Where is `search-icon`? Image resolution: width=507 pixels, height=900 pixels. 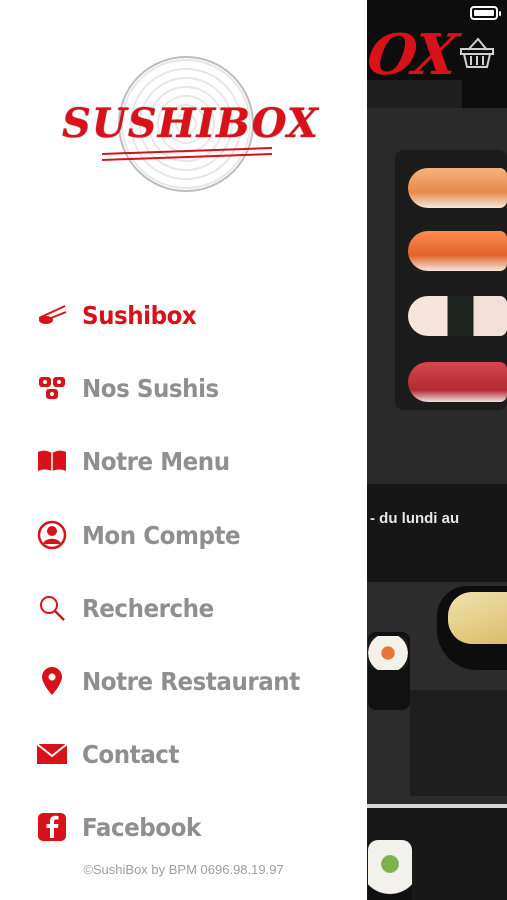
search-icon is located at coordinates (52, 608).